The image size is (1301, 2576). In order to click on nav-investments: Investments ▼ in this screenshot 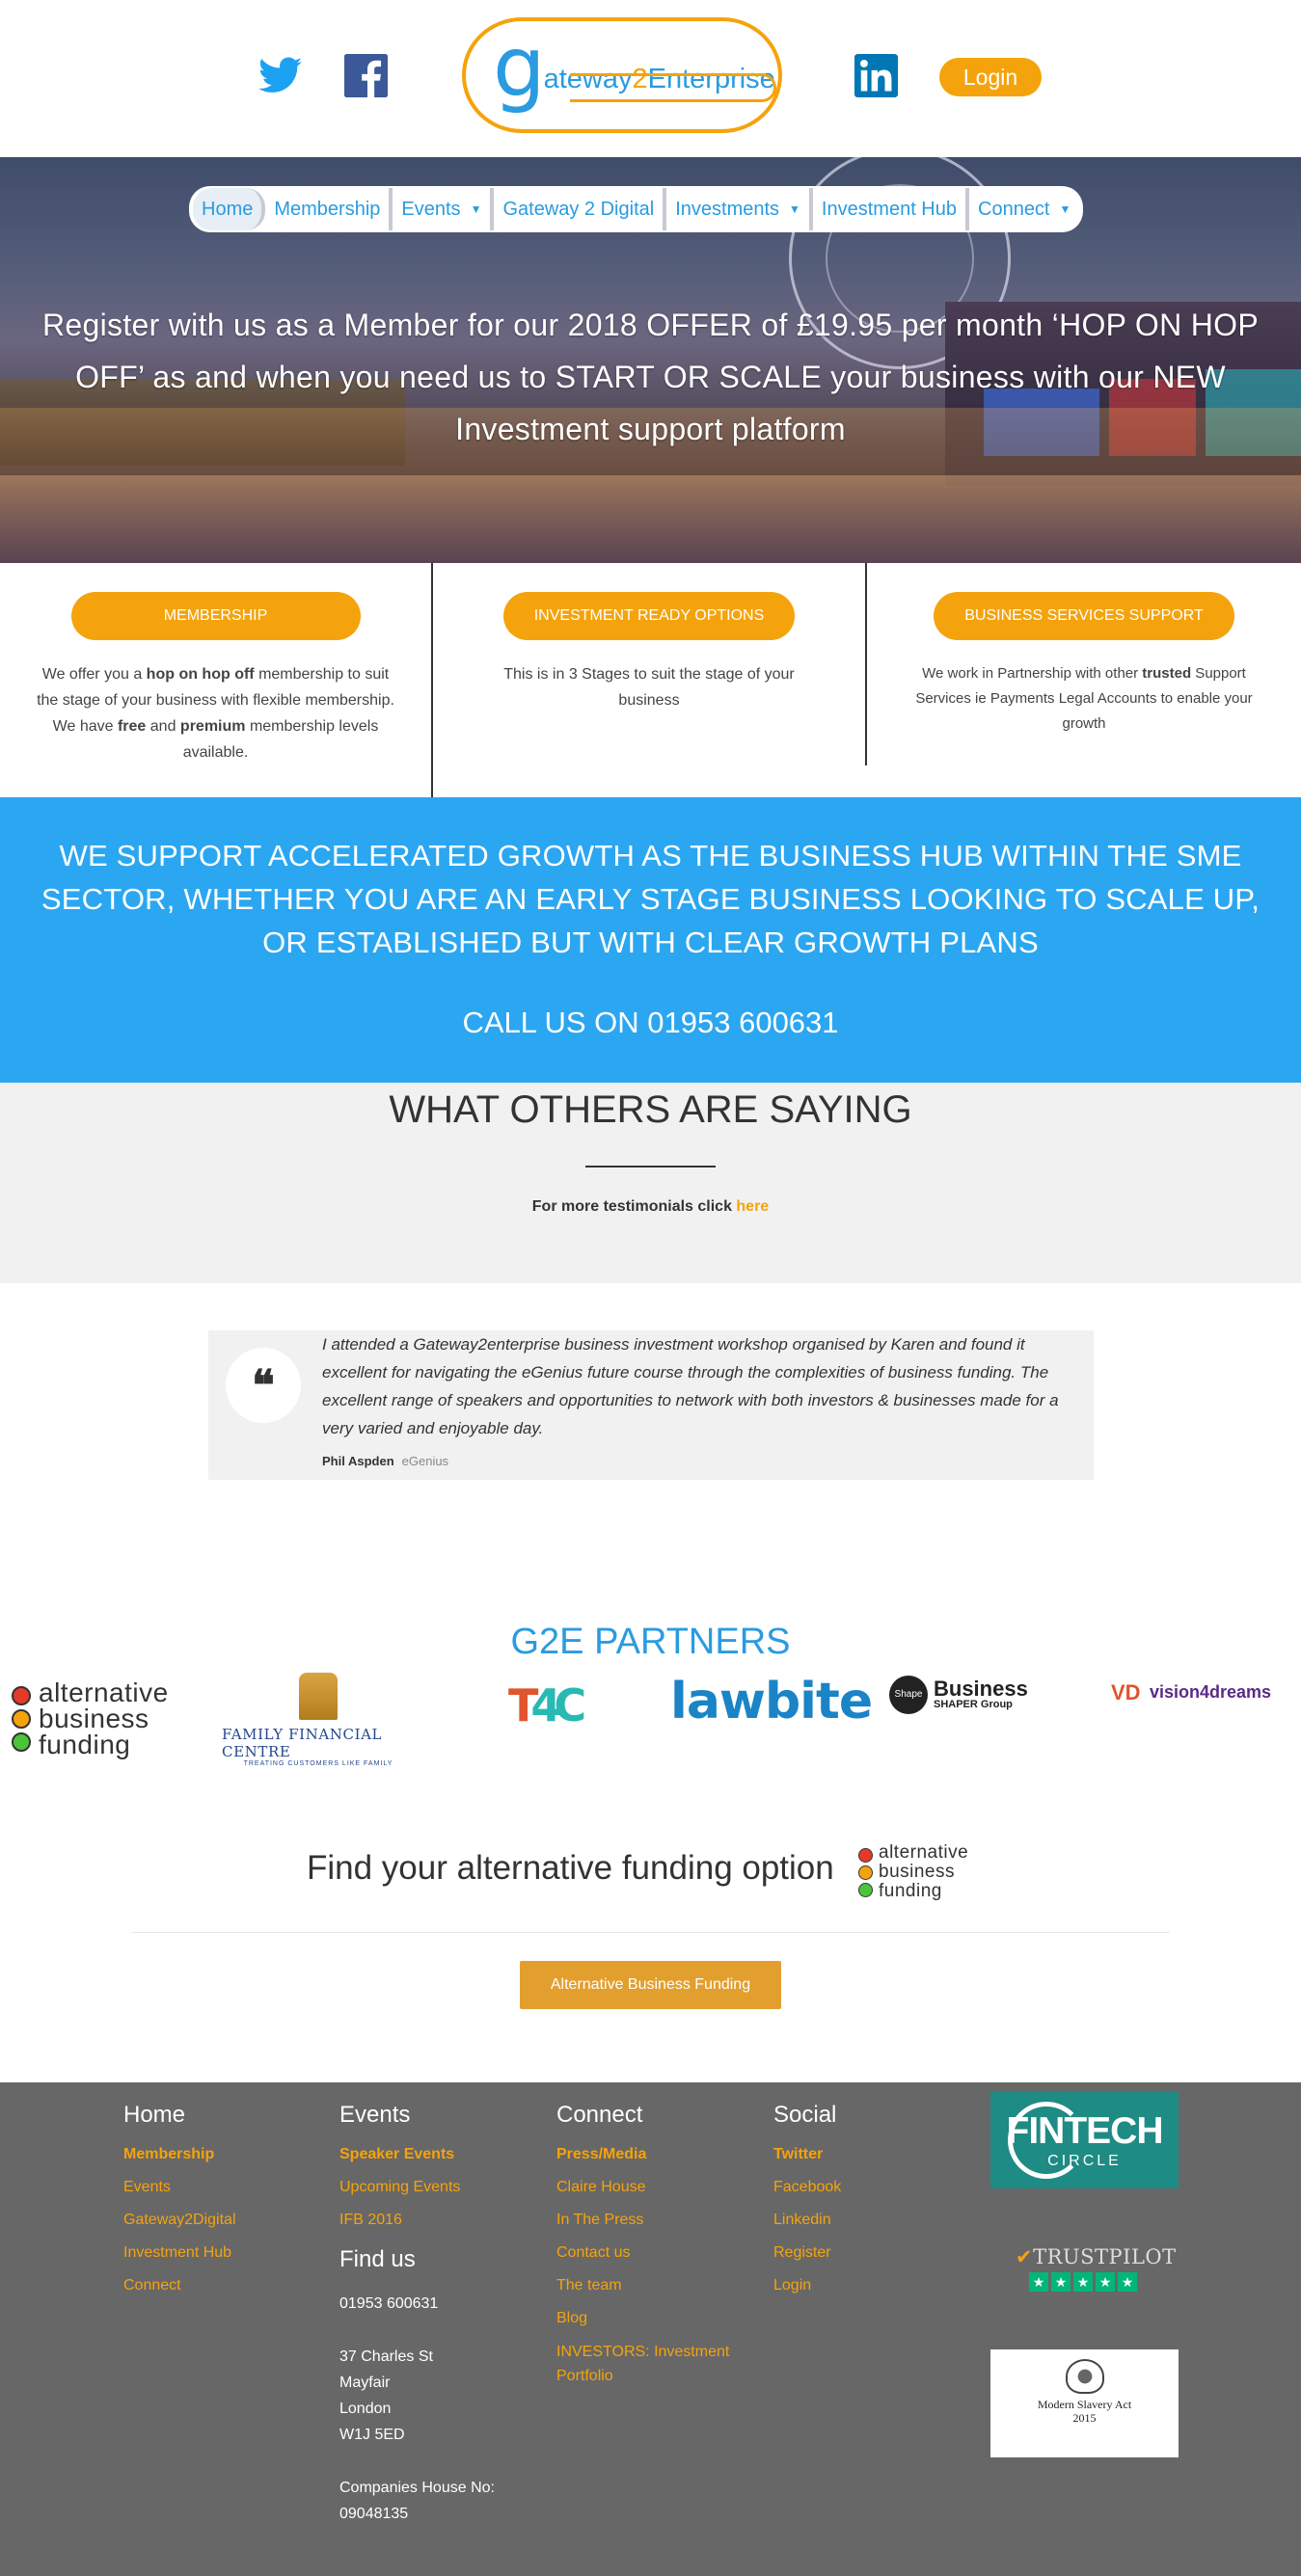, I will do `click(740, 209)`.